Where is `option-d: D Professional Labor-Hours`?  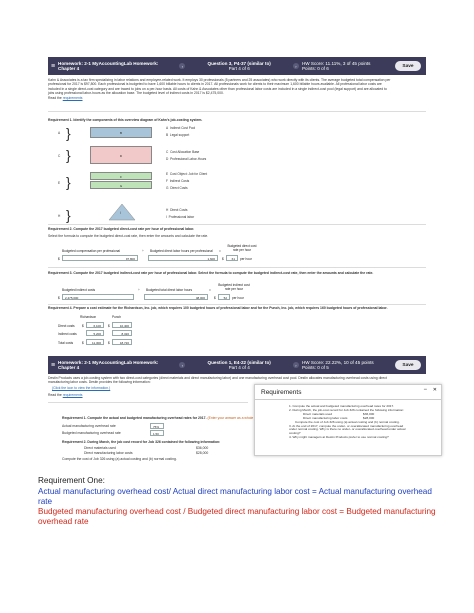 option-d: D Professional Labor-Hours is located at coordinates (186, 159).